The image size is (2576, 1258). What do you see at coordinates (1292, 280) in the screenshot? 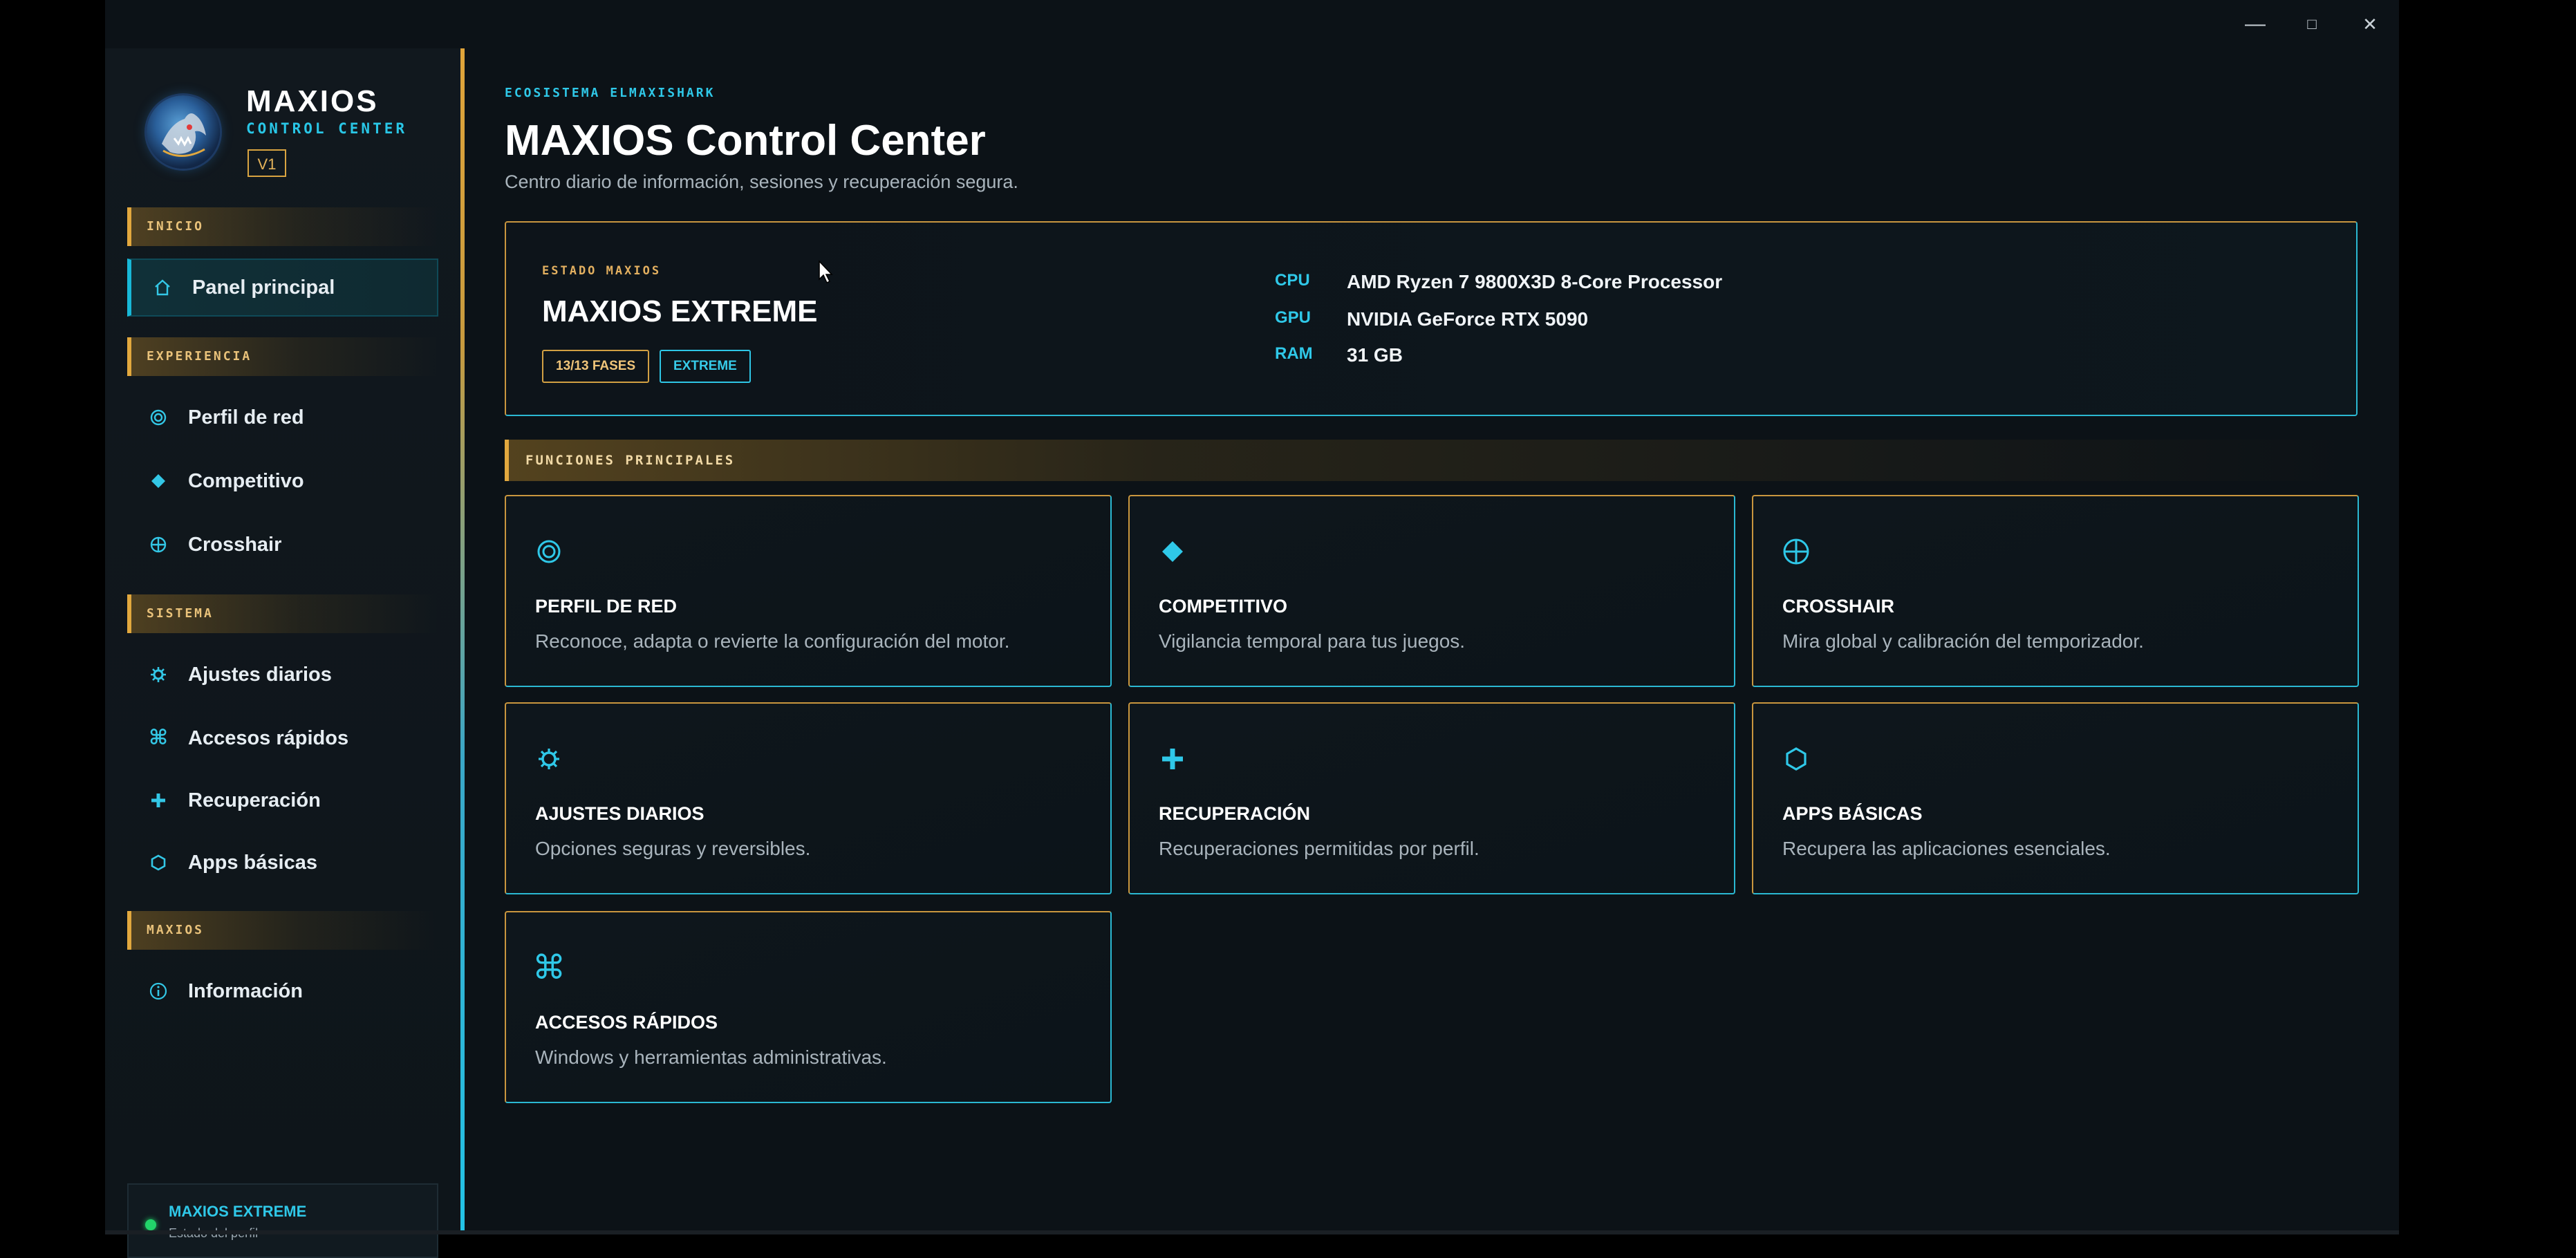
I see `spec-label-cpu: CPU` at bounding box center [1292, 280].